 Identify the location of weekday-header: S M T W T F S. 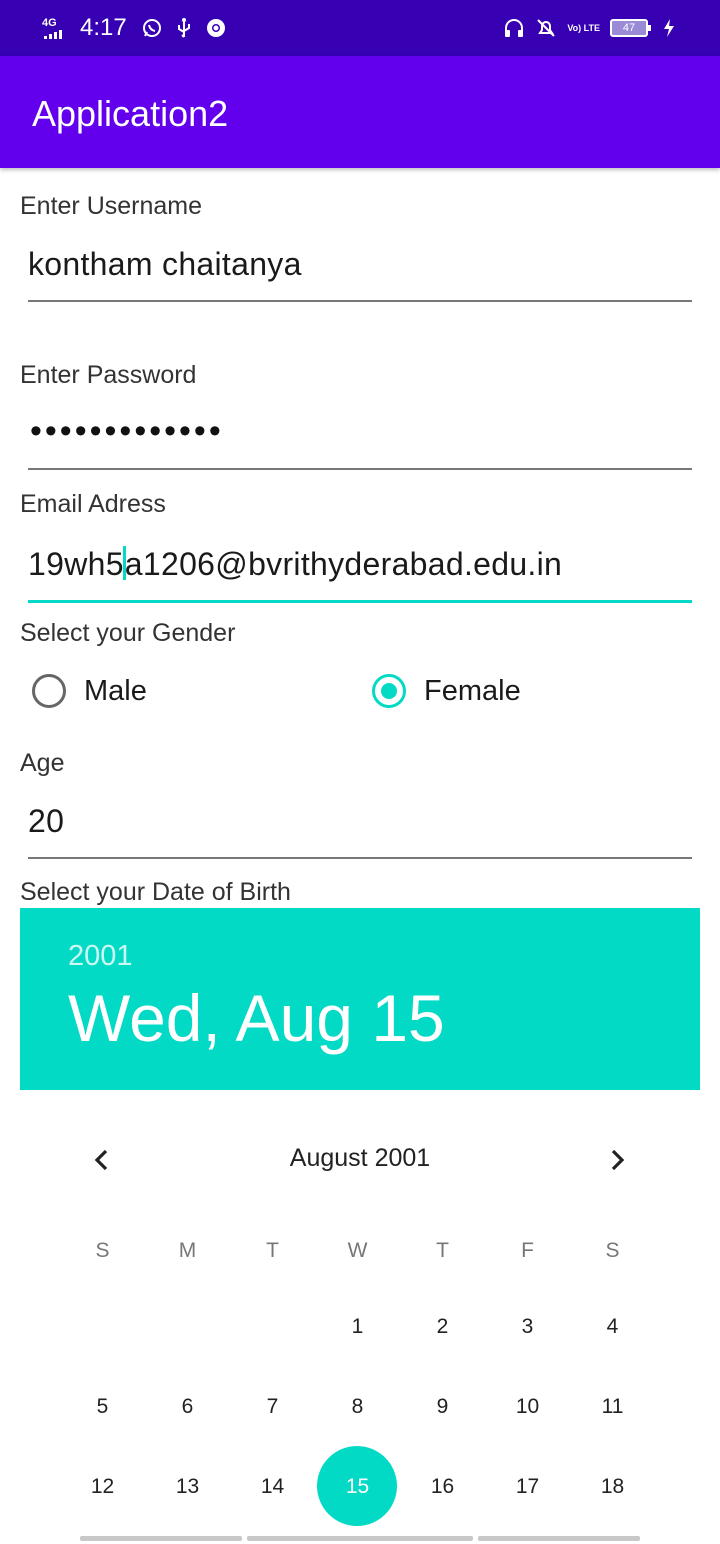
(357, 1251).